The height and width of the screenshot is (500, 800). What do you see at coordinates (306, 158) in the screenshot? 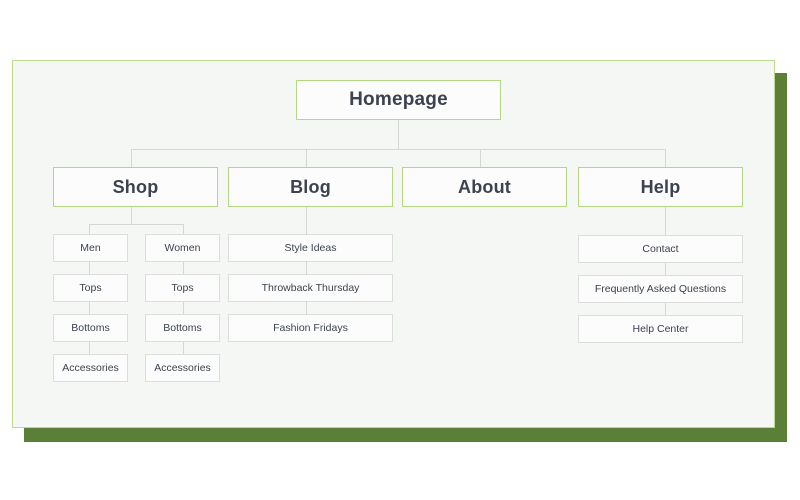
I see `connector-to-blog` at bounding box center [306, 158].